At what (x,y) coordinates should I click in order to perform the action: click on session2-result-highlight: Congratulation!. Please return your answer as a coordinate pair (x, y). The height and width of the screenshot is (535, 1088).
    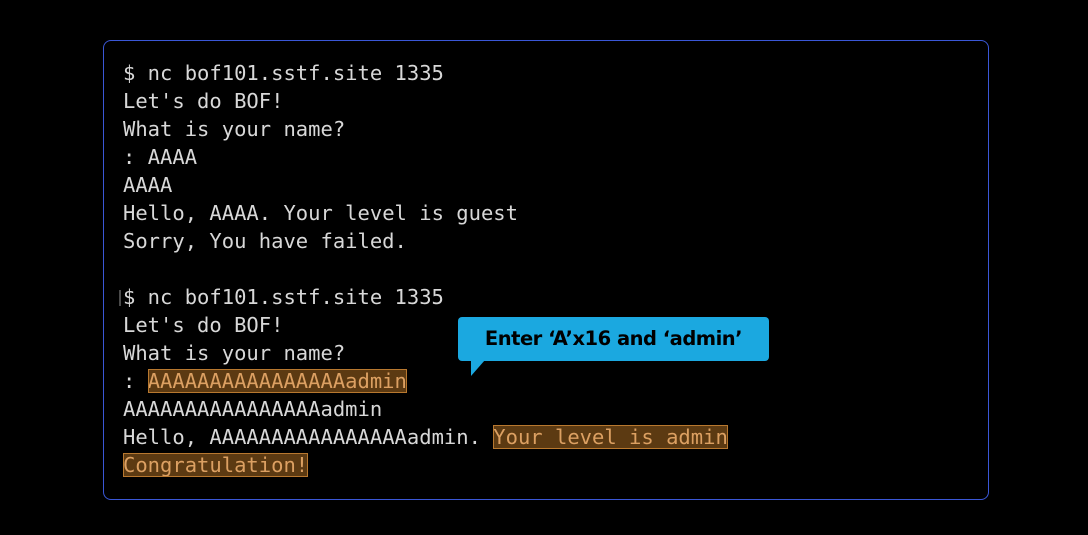
    Looking at the image, I should click on (216, 465).